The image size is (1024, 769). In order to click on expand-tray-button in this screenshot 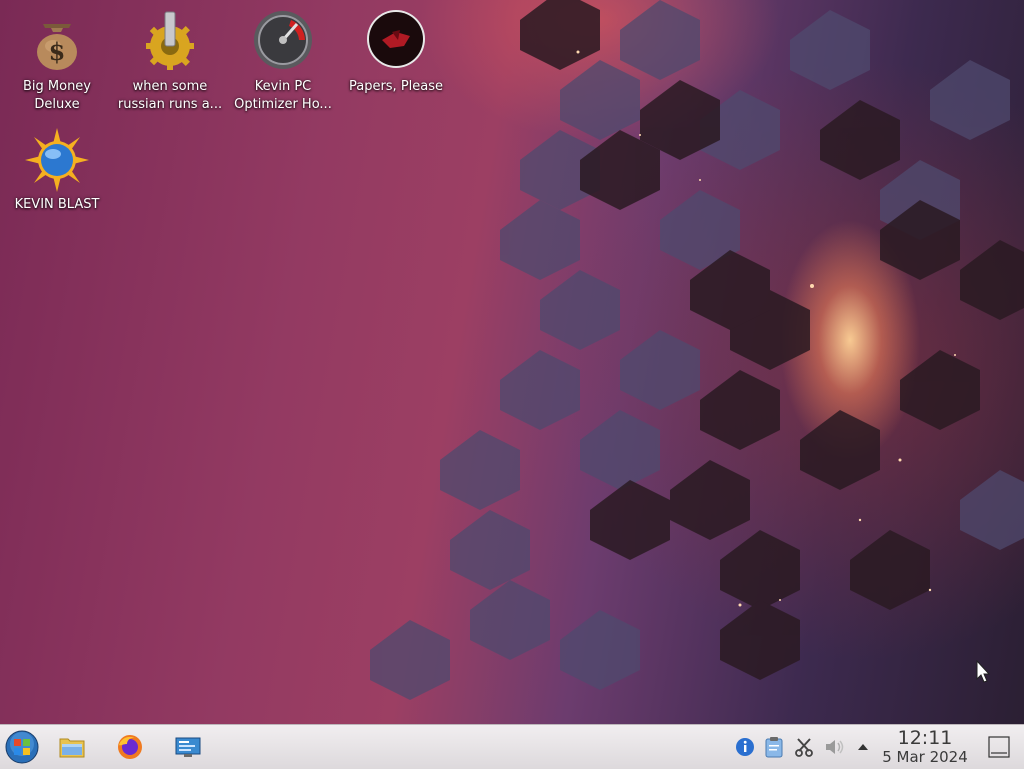, I will do `click(863, 747)`.